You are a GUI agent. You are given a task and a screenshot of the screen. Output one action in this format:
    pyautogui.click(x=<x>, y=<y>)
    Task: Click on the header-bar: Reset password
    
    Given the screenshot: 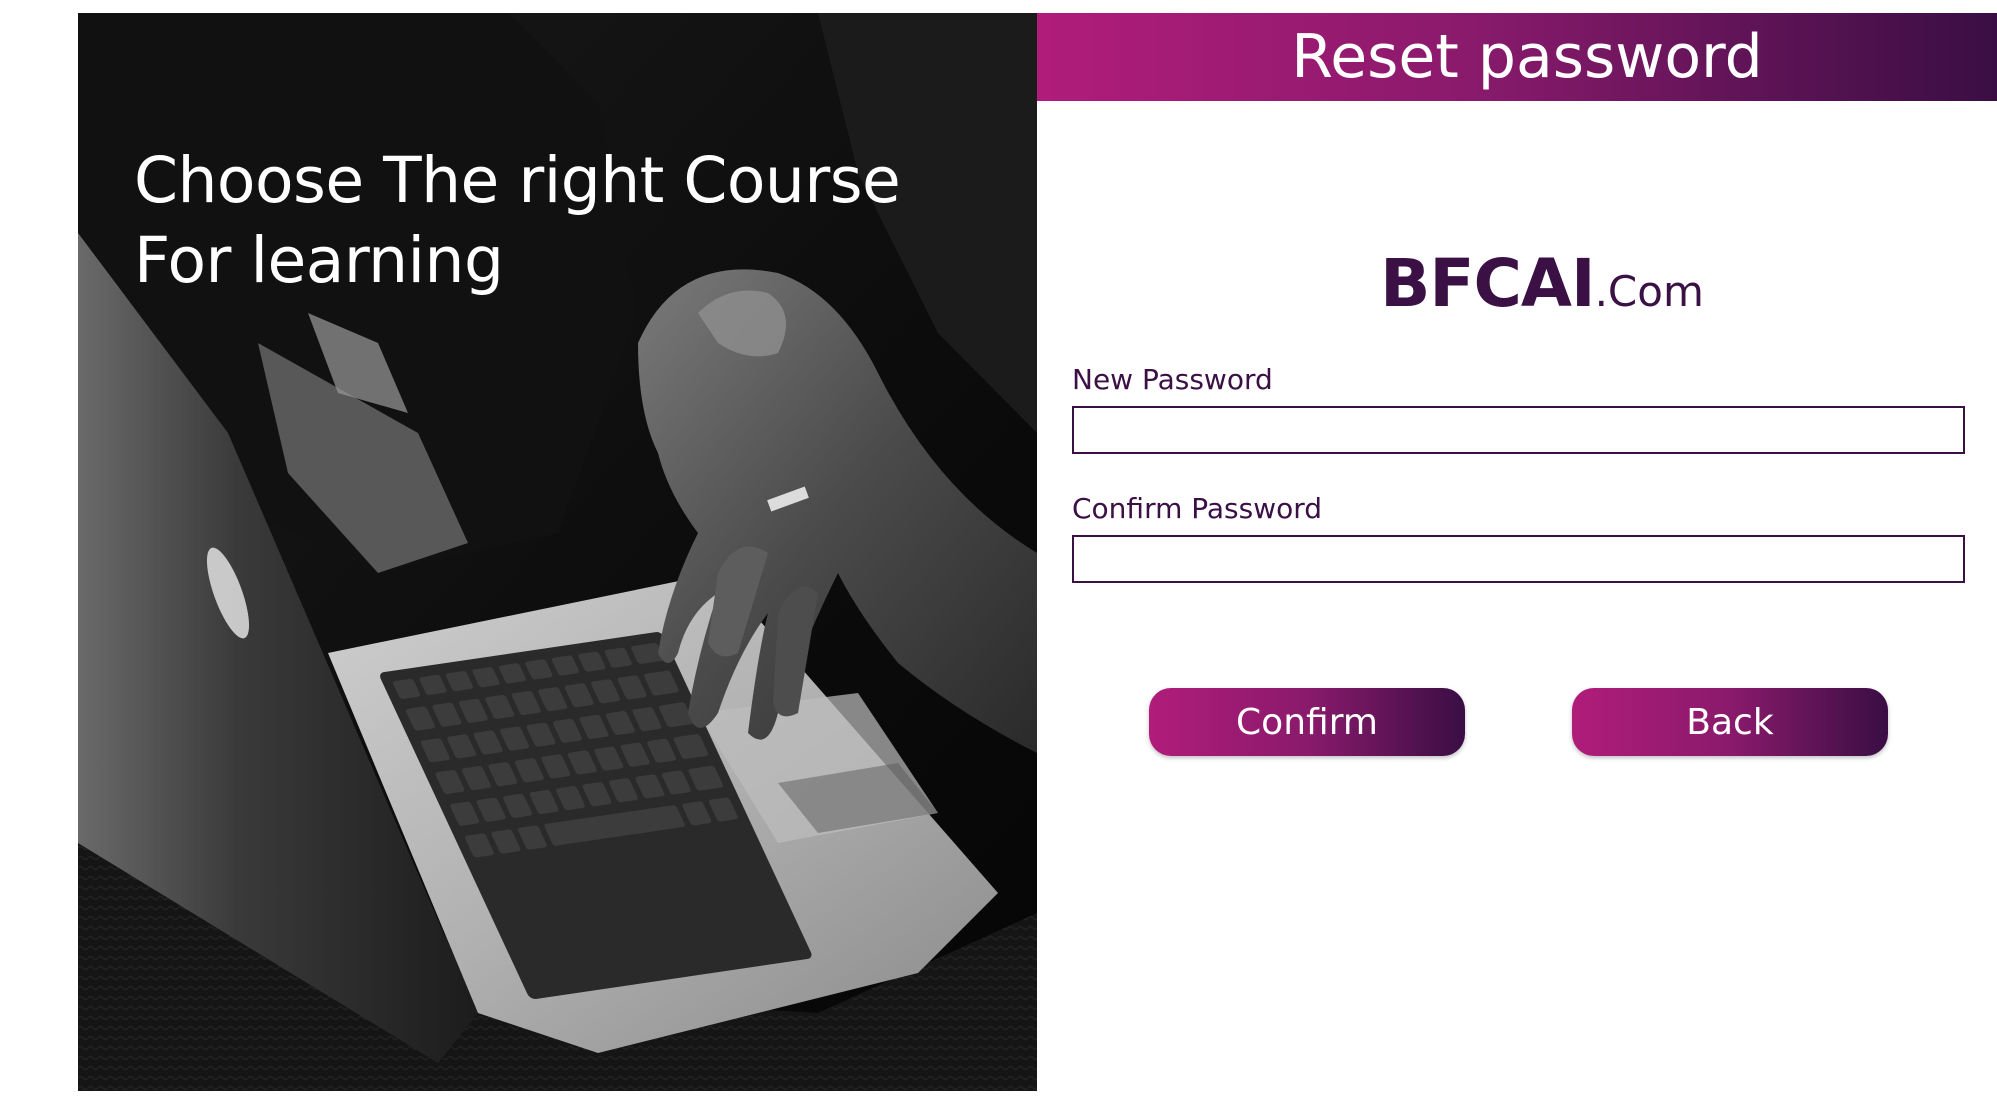 What is the action you would take?
    pyautogui.click(x=1517, y=57)
    